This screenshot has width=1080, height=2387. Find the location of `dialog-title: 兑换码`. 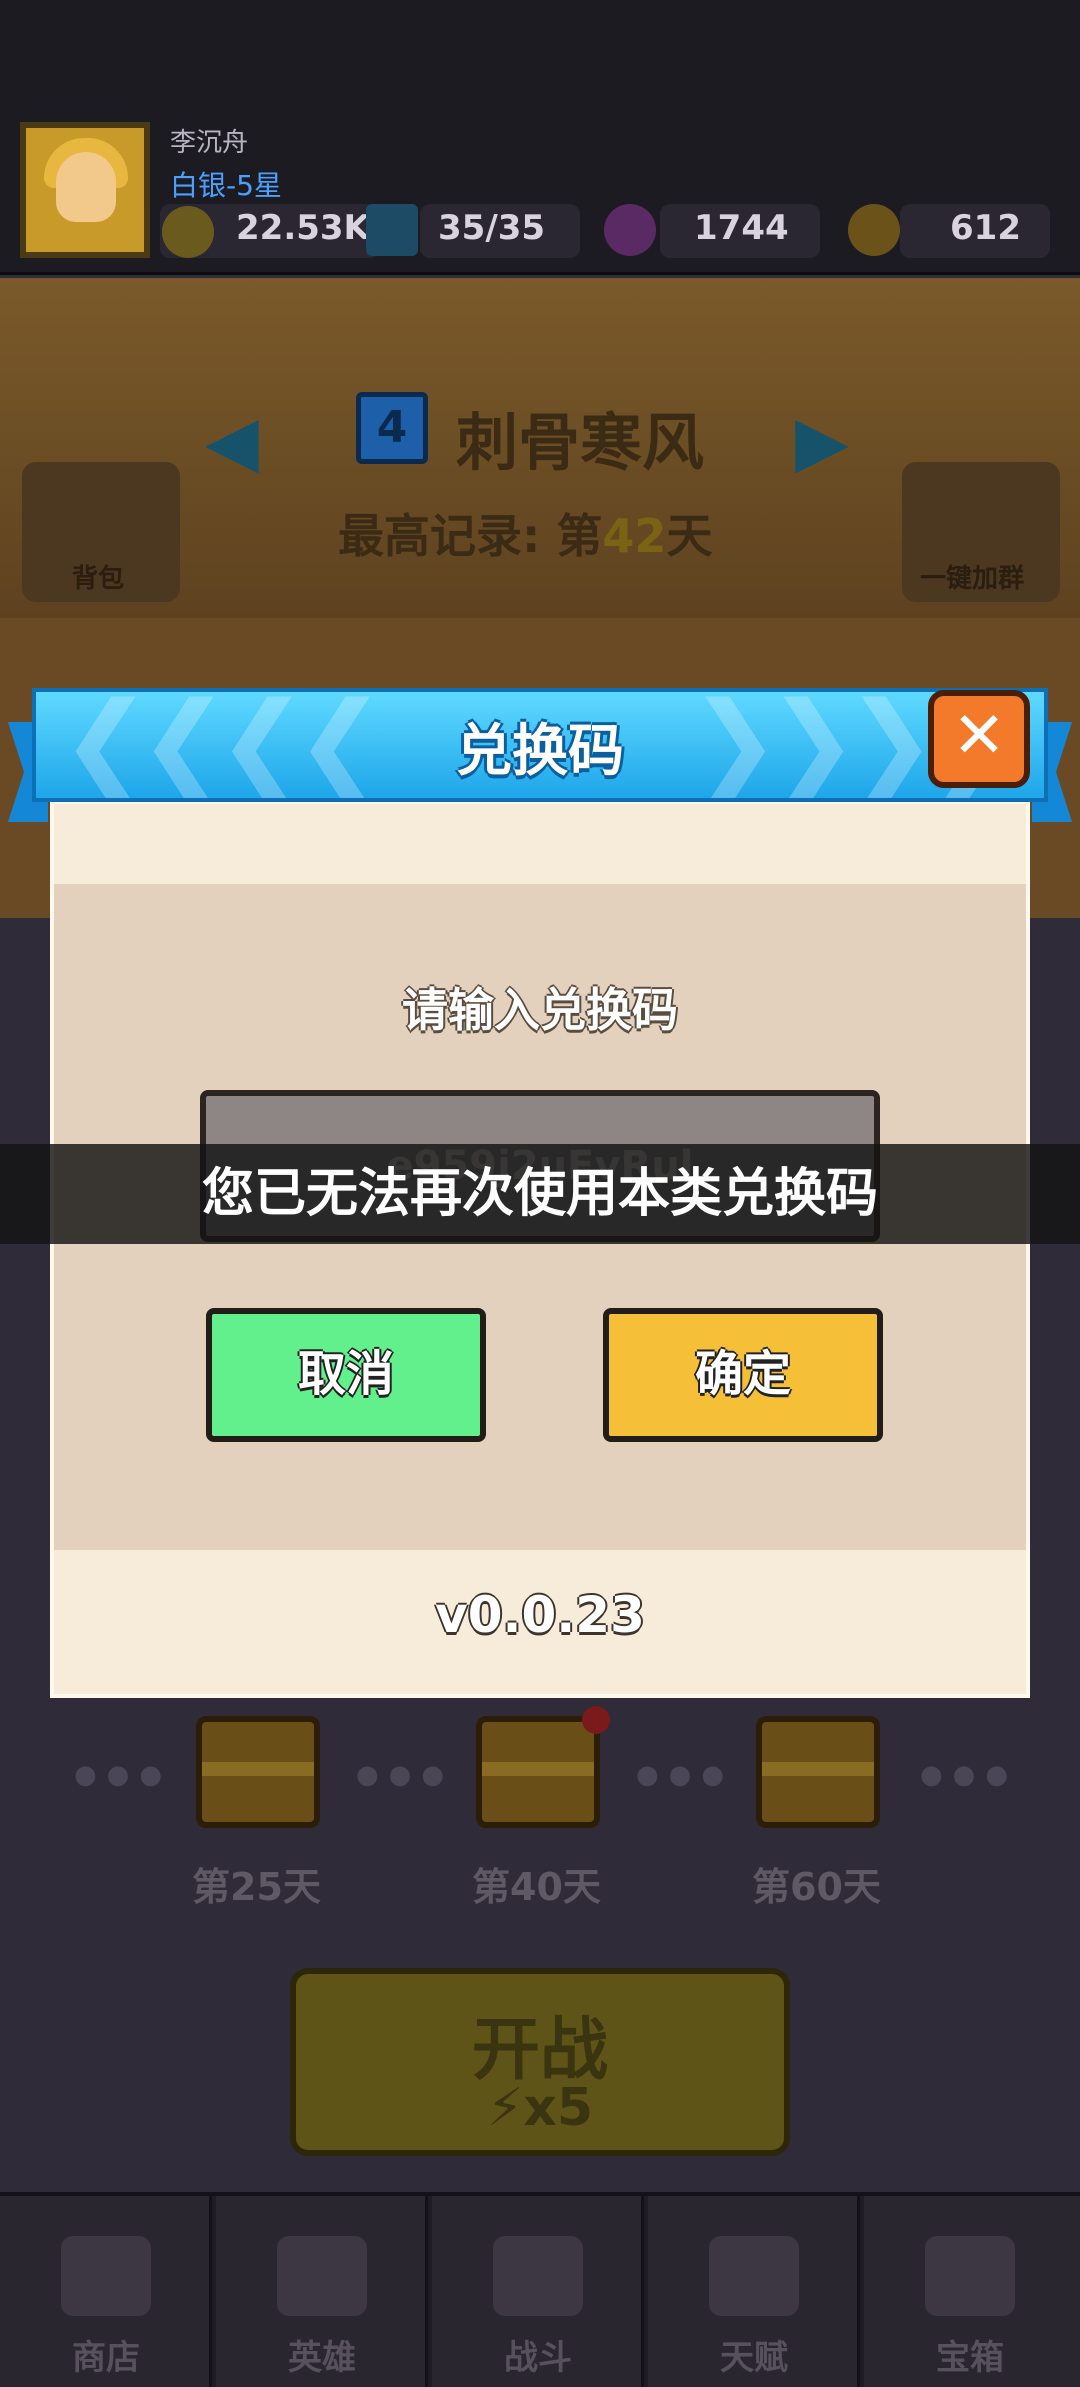

dialog-title: 兑换码 is located at coordinates (540, 751).